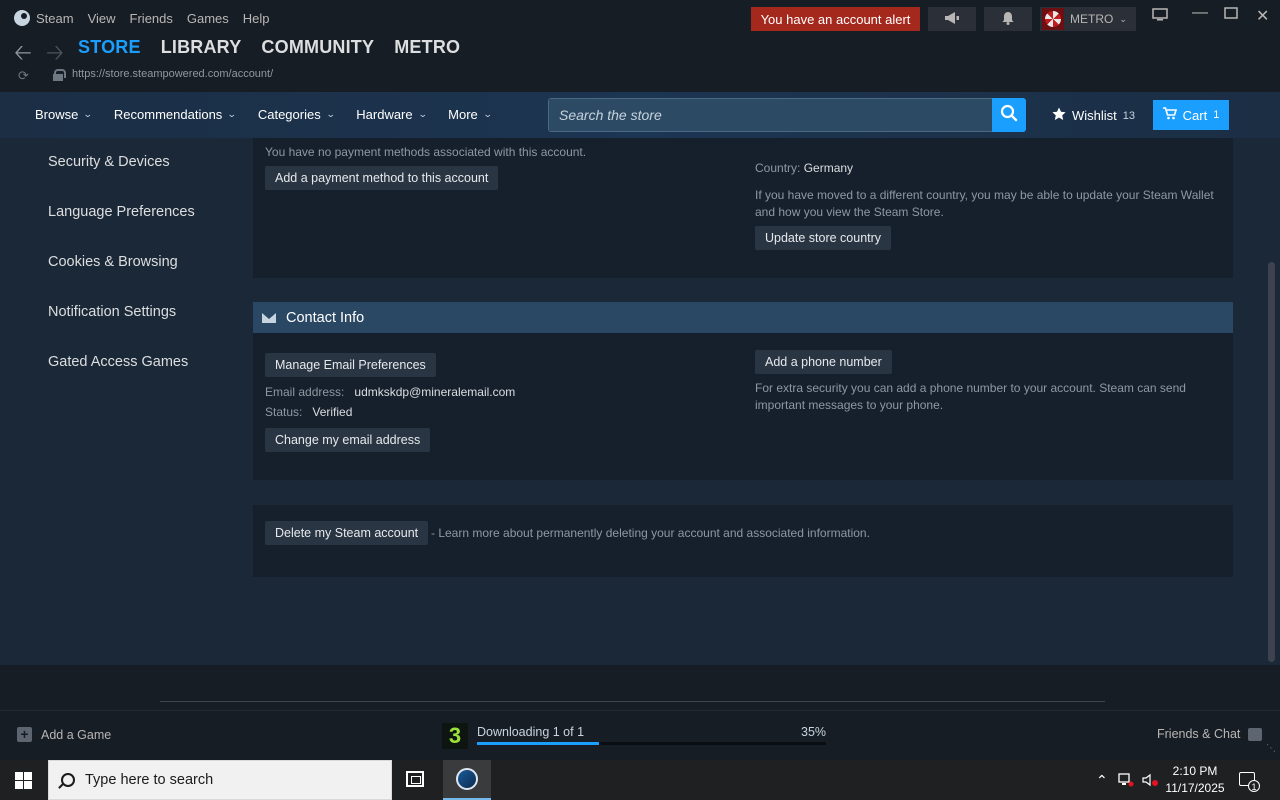 This screenshot has height=800, width=1280. What do you see at coordinates (823, 362) in the screenshot?
I see `add-phone-button: Add a phone number` at bounding box center [823, 362].